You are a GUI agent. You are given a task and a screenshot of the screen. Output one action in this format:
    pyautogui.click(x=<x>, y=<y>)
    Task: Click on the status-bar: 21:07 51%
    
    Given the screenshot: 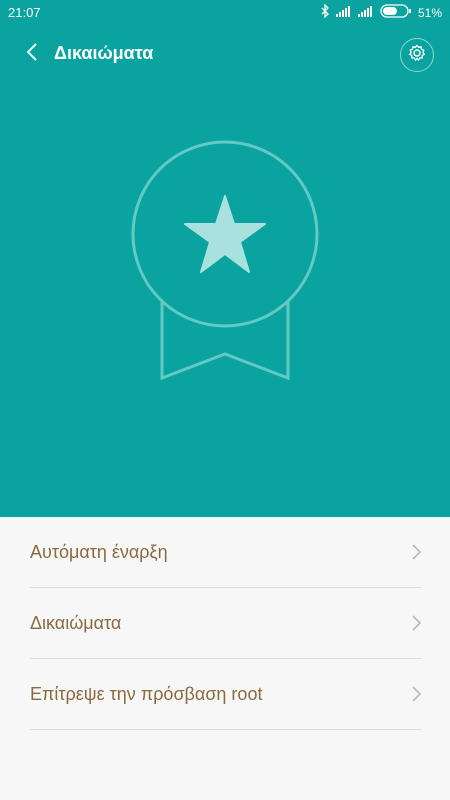 What is the action you would take?
    pyautogui.click(x=225, y=12)
    